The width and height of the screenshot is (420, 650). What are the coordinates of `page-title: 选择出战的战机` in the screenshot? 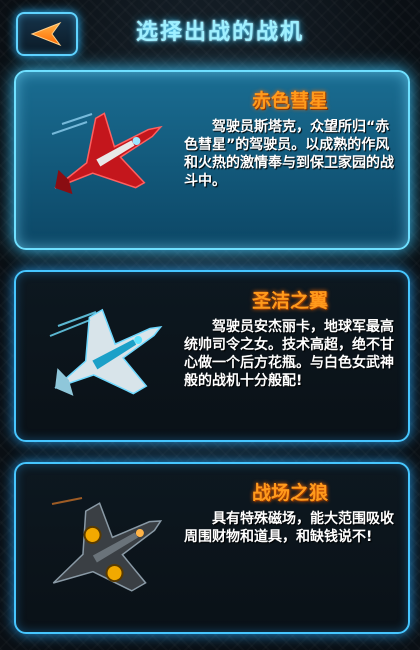 It's located at (219, 32).